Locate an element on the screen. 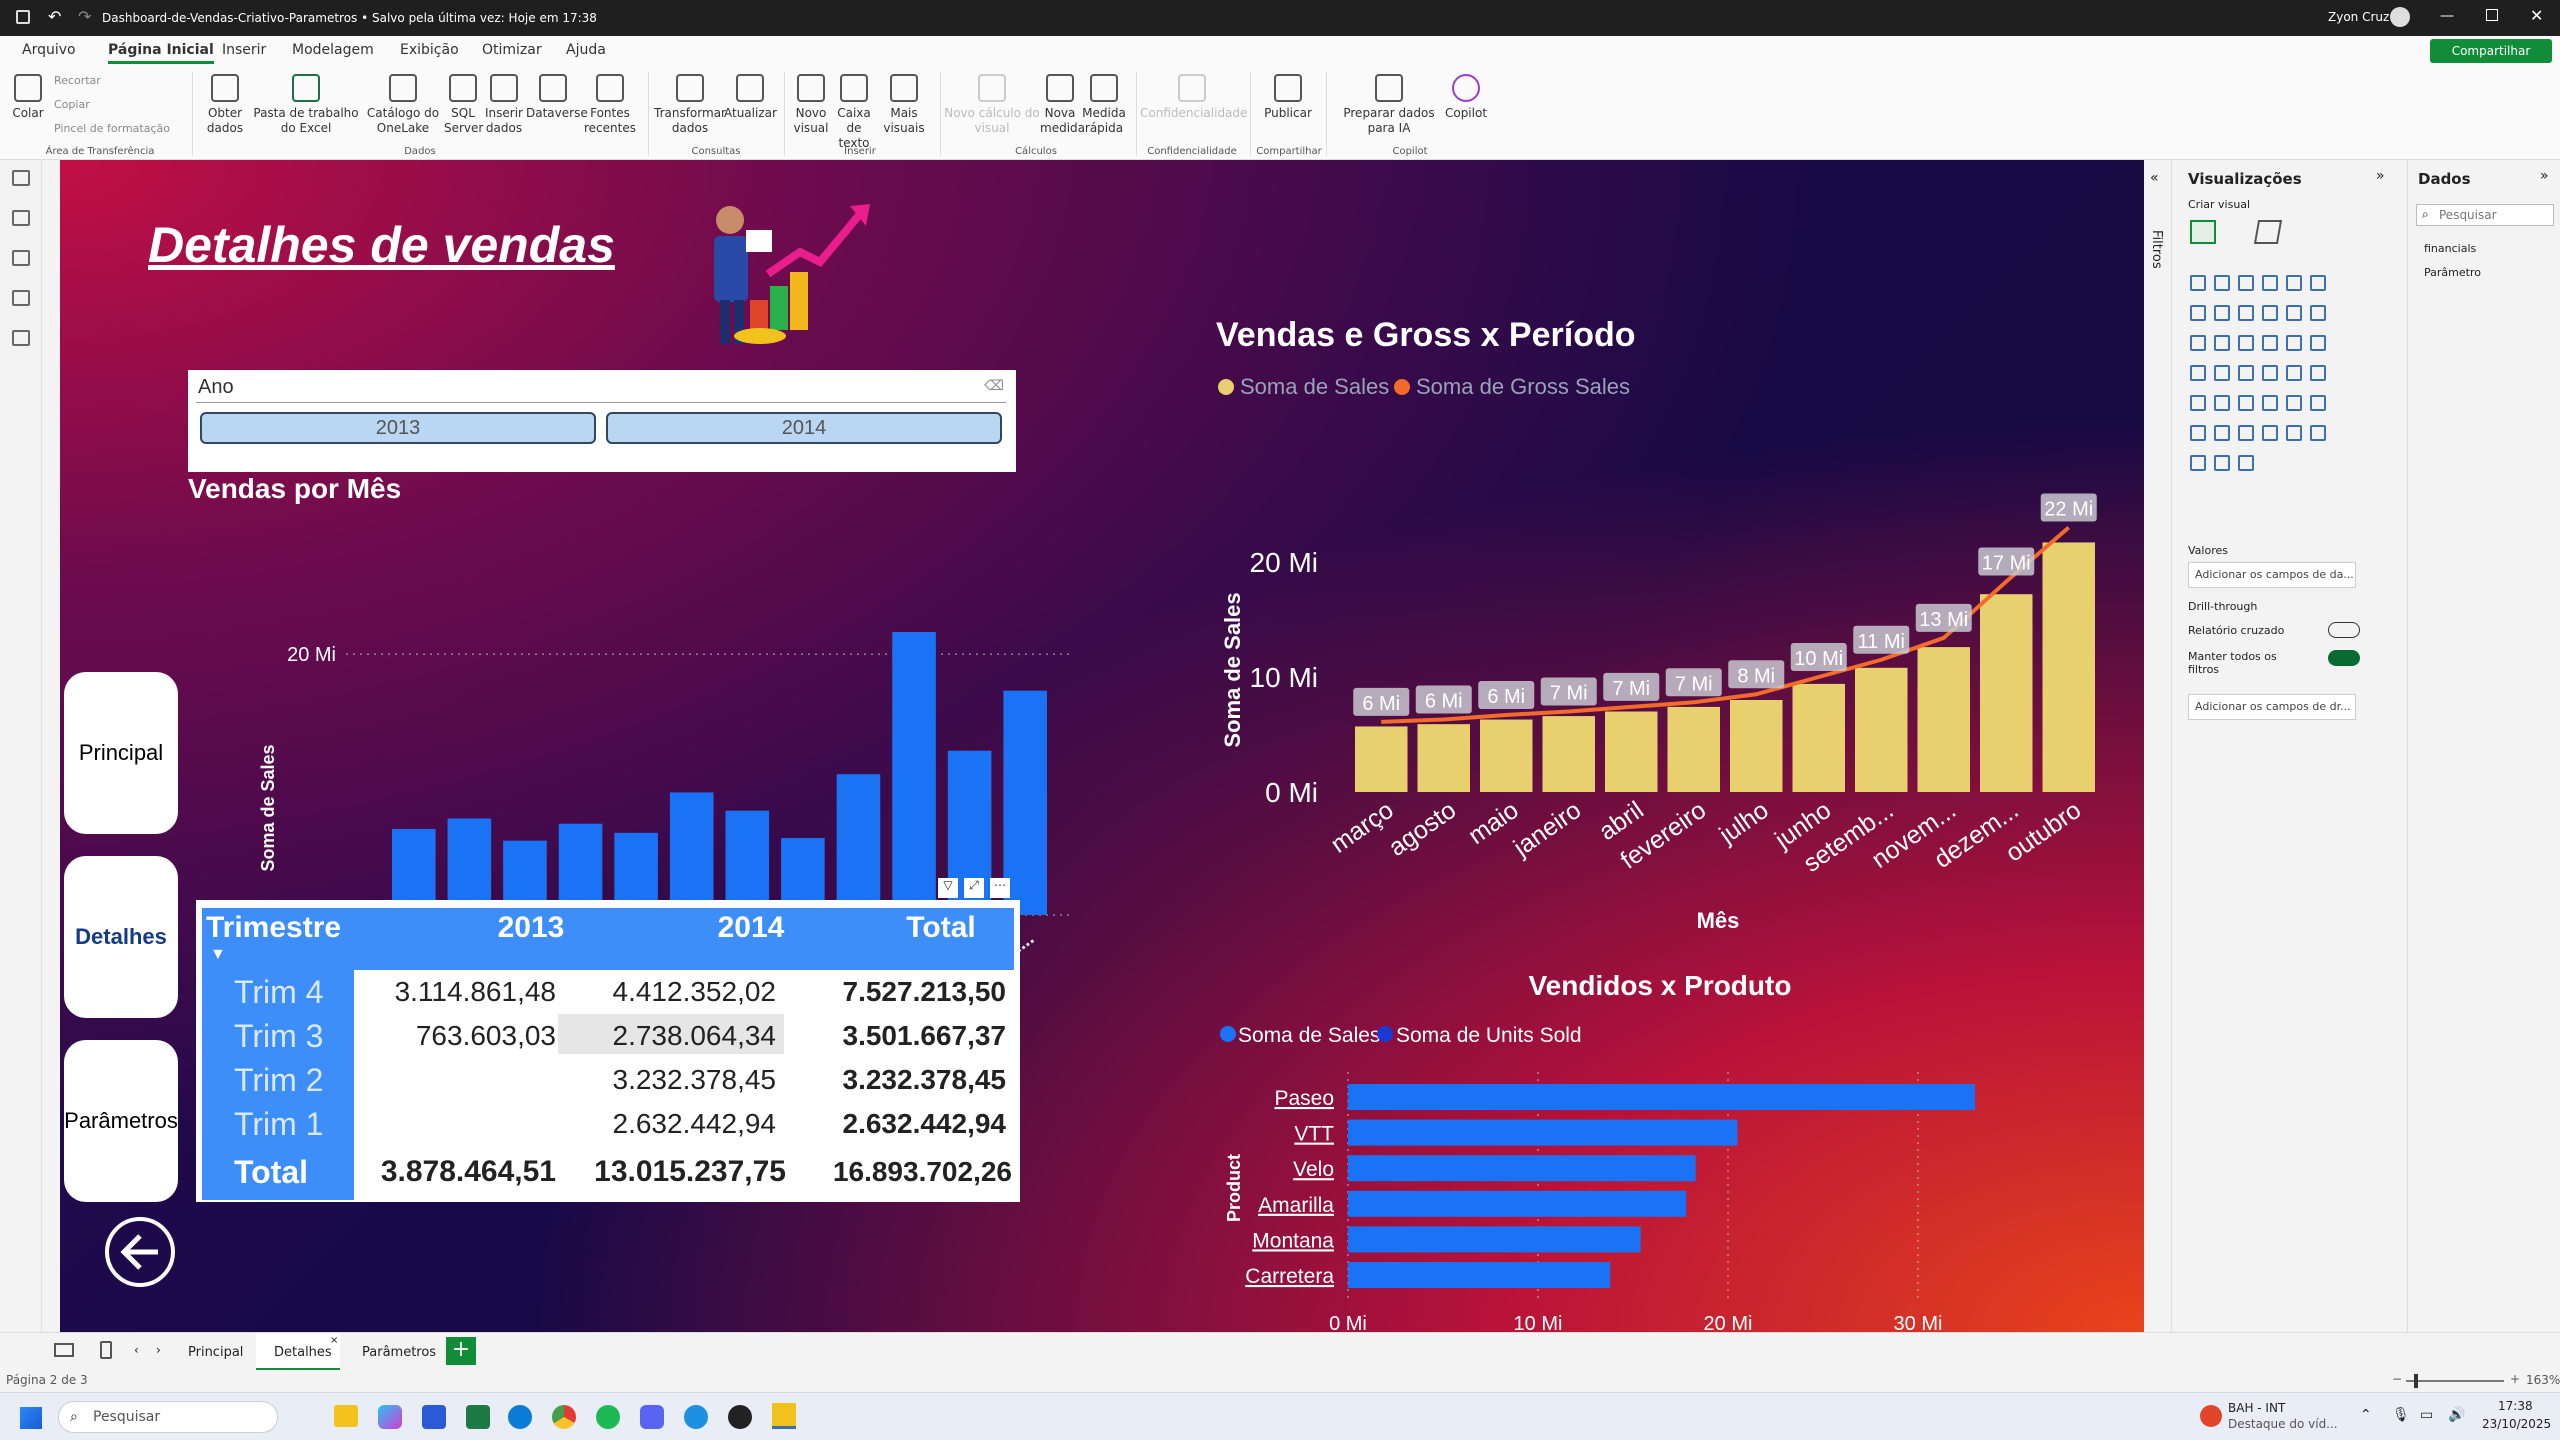 The image size is (2560, 1440). menu-inserir: Inserir is located at coordinates (244, 50).